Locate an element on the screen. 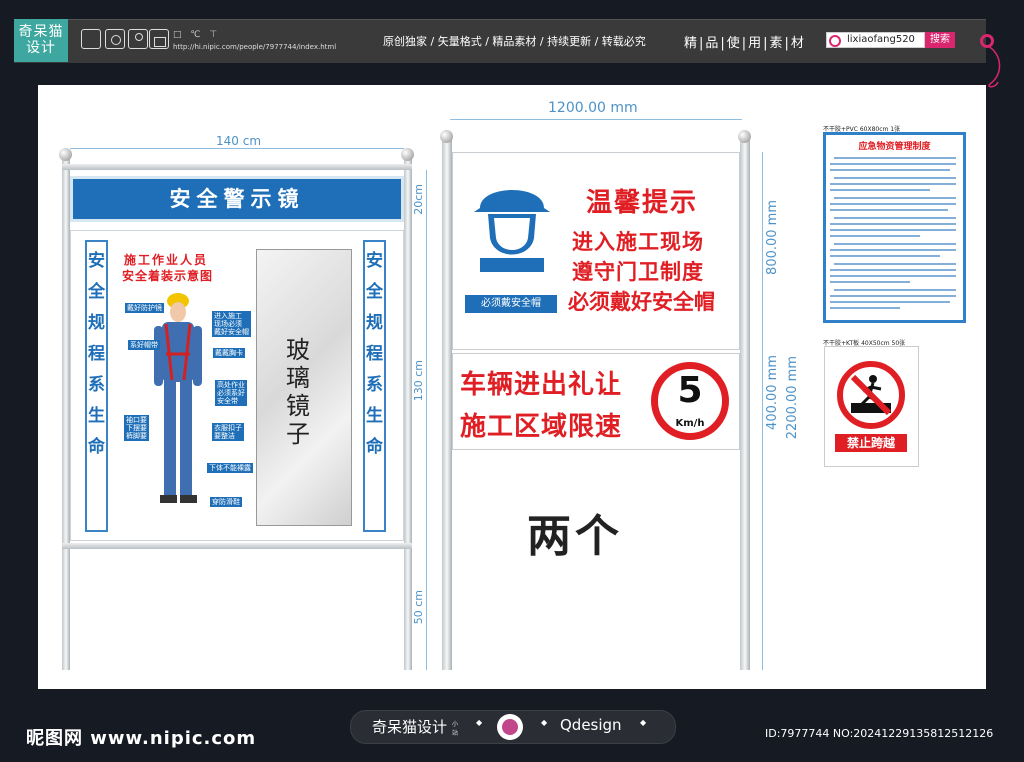 Image resolution: width=1024 pixels, height=762 pixels. home-icon is located at coordinates (159, 39).